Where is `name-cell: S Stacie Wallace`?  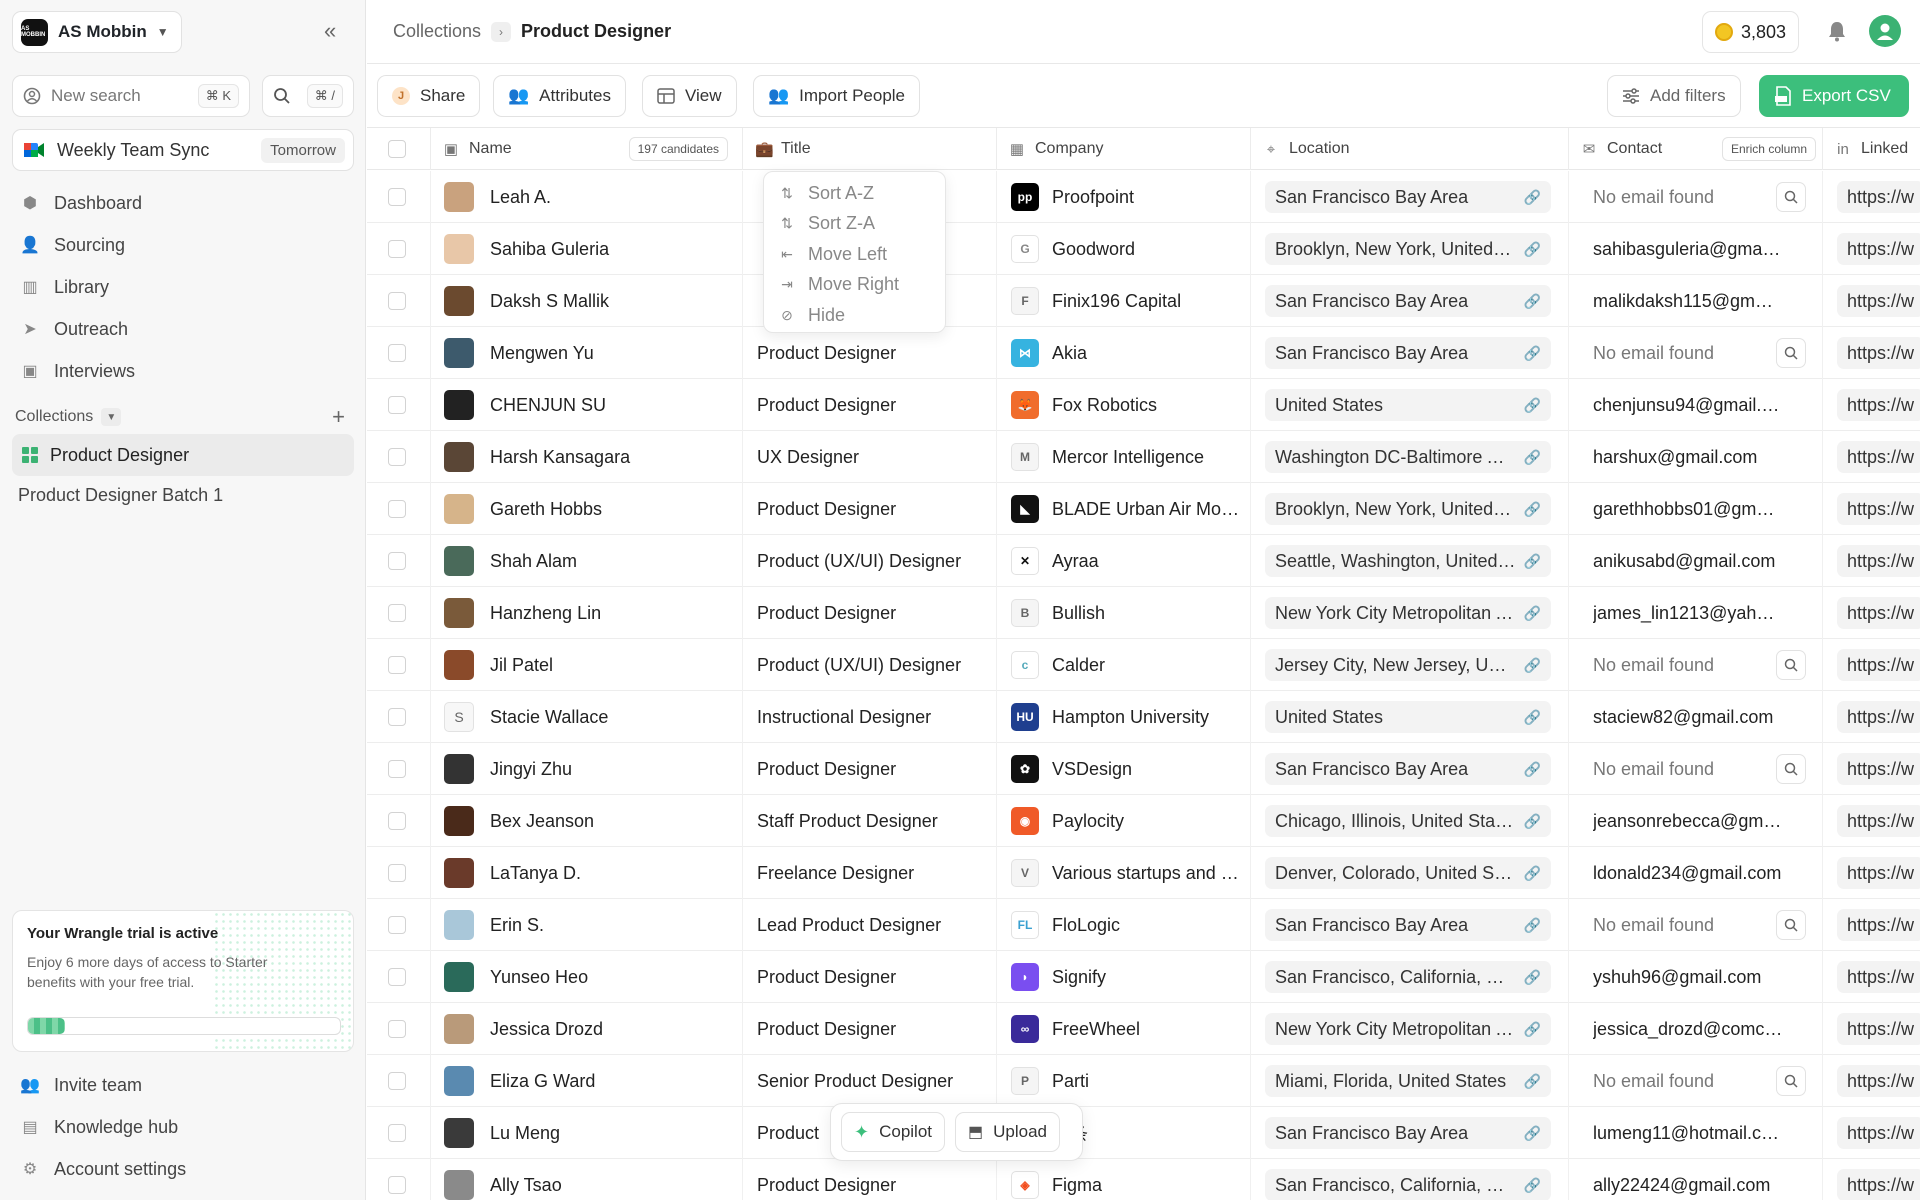 name-cell: S Stacie Wallace is located at coordinates (587, 717).